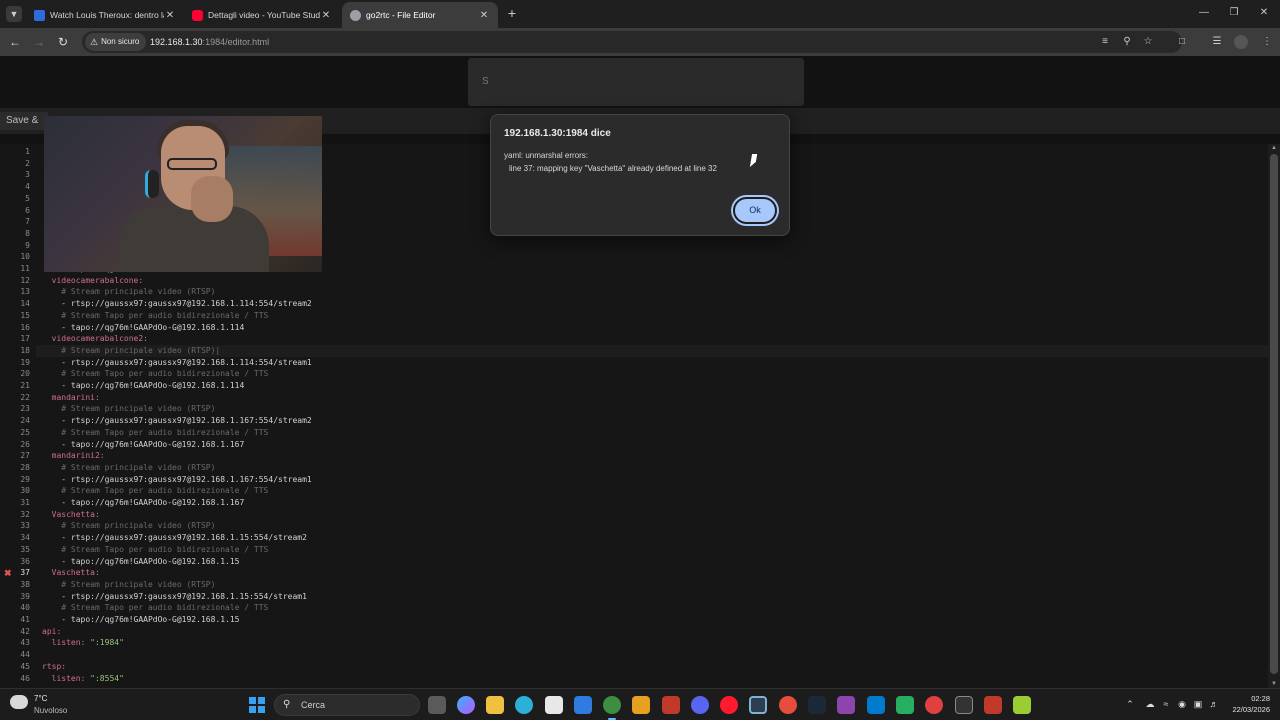 The height and width of the screenshot is (720, 1280). I want to click on recorder-icon, so click(934, 705).